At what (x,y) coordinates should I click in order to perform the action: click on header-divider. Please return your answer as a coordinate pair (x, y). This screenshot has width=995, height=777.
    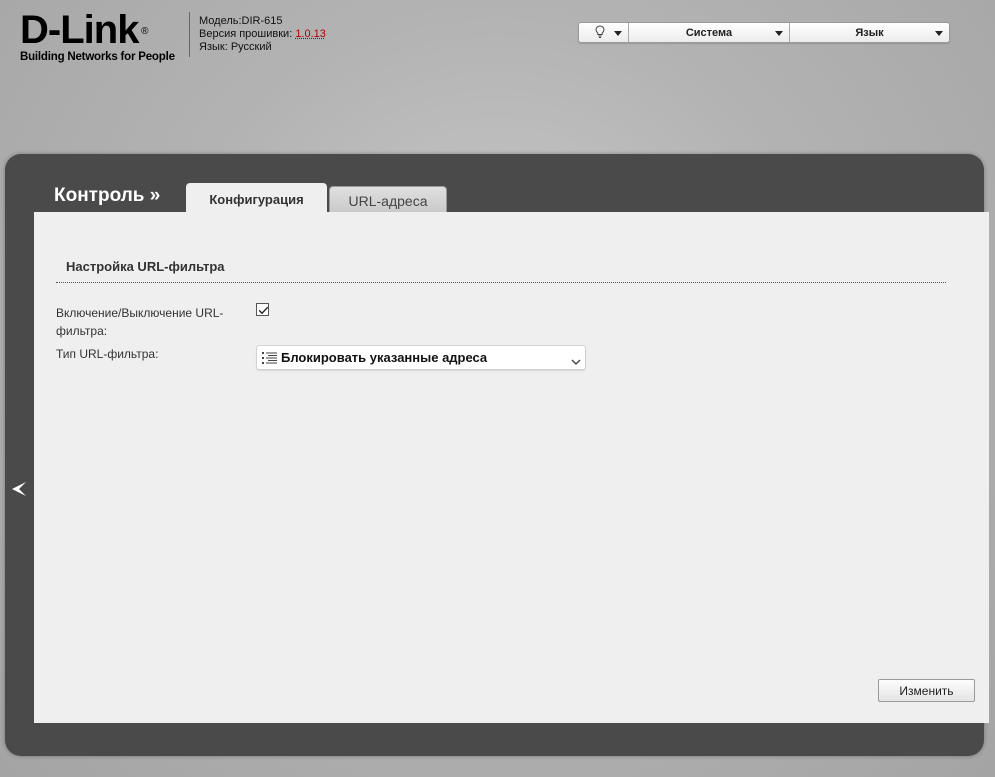
    Looking at the image, I should click on (189, 34).